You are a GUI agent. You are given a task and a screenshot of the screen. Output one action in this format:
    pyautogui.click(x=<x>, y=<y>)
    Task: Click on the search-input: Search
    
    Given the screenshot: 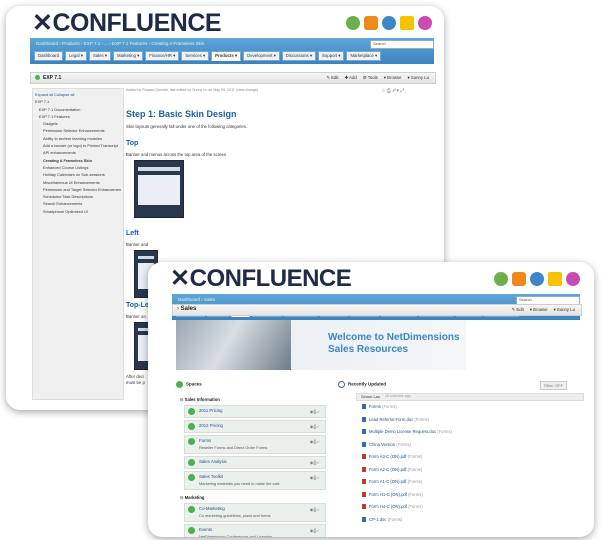 What is the action you would take?
    pyautogui.click(x=402, y=44)
    